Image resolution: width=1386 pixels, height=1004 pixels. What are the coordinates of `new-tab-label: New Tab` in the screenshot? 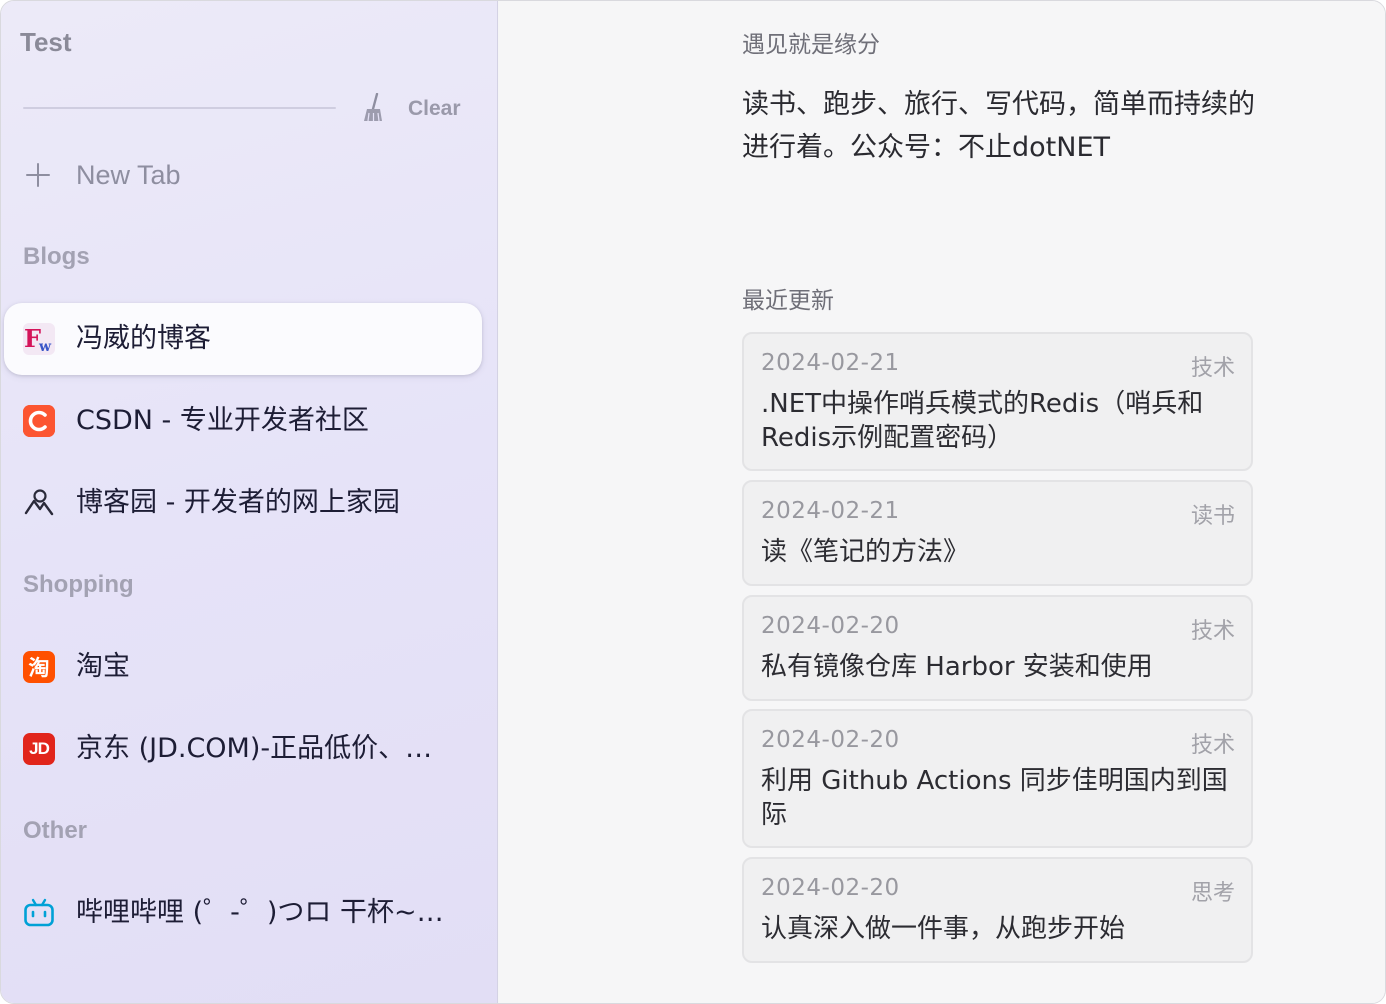 It's located at (128, 175).